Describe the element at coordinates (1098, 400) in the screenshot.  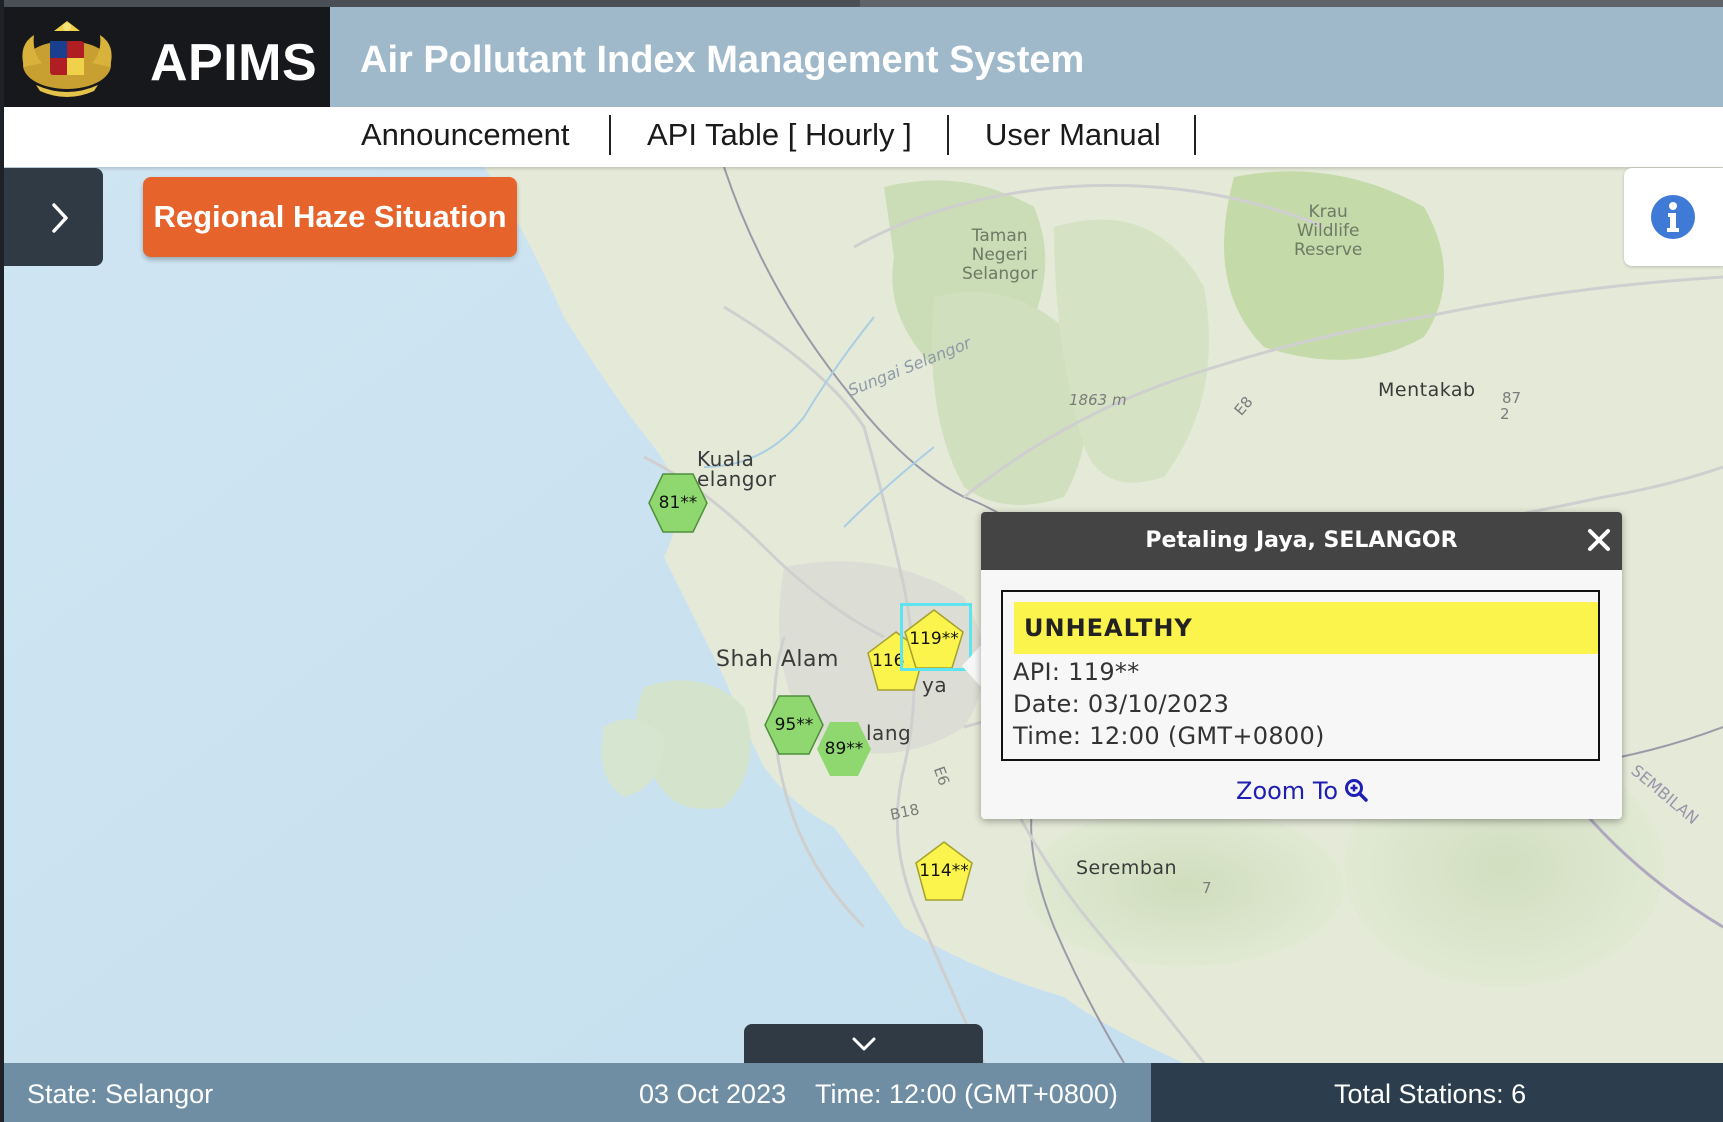
I see `map-label-elevation: 1863 m` at that location.